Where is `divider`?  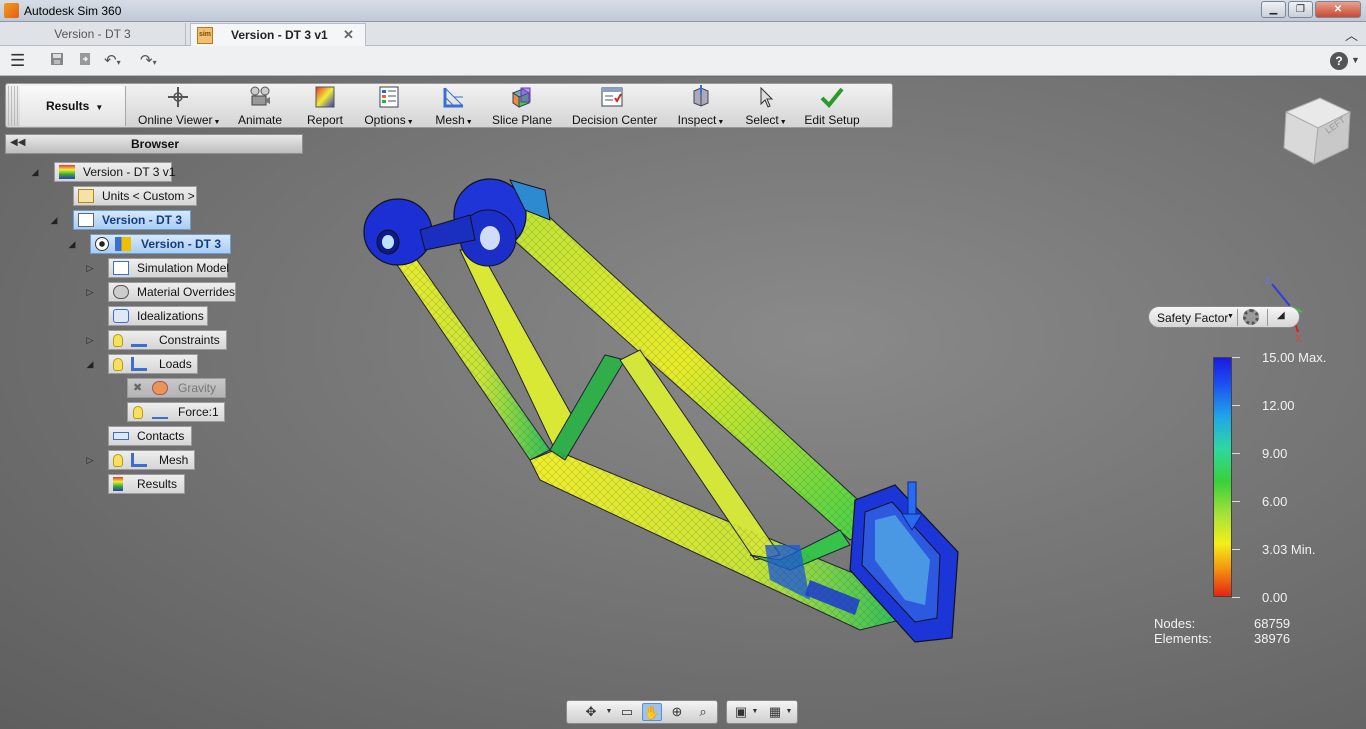
divider is located at coordinates (1237, 317).